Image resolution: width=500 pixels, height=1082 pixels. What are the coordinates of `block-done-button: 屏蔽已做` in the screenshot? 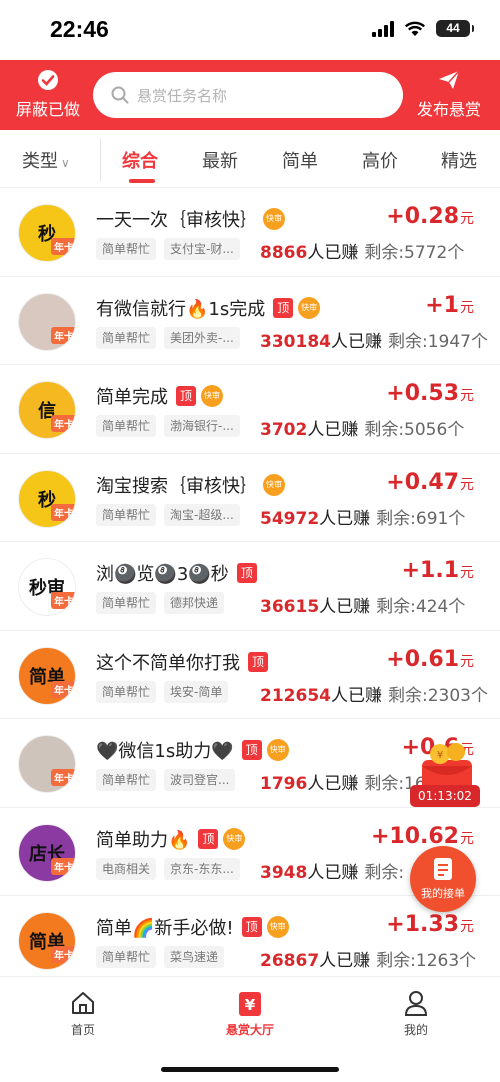 It's located at (48, 94).